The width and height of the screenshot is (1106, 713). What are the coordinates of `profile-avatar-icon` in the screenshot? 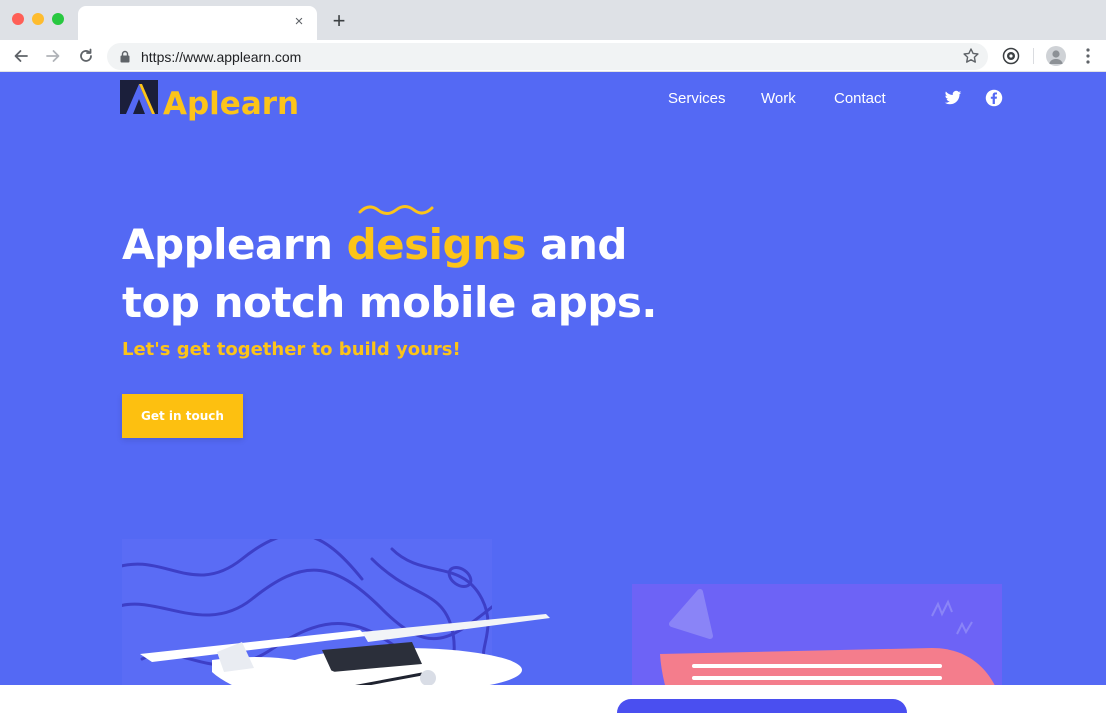 It's located at (1056, 56).